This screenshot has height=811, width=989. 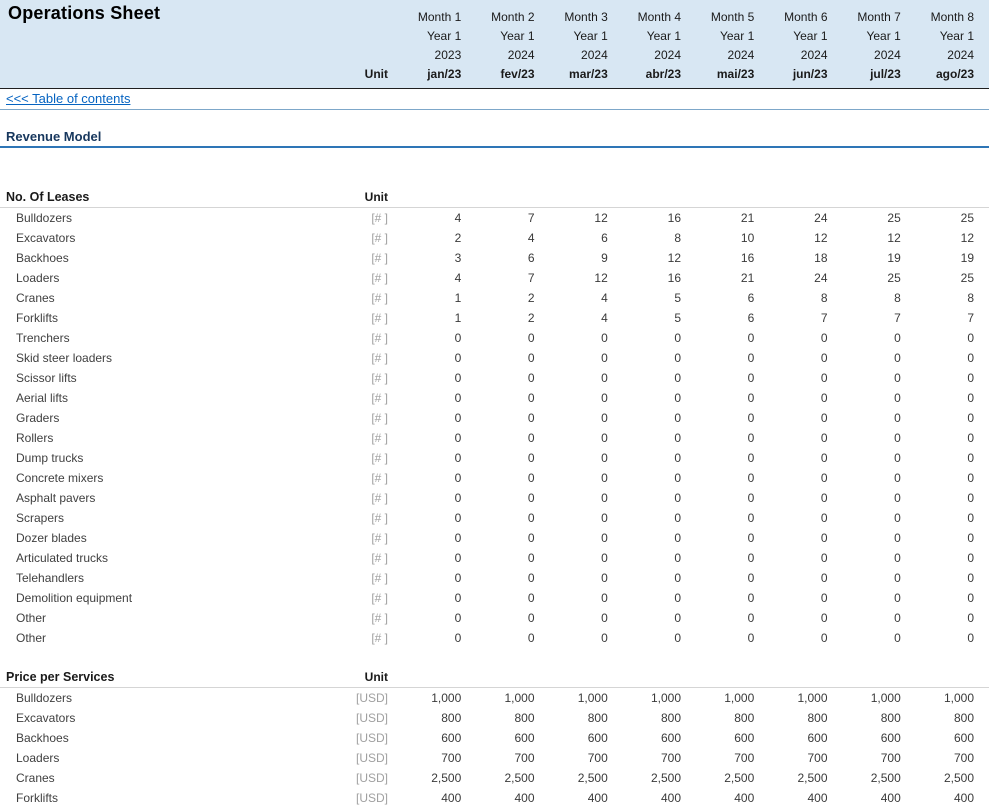 I want to click on value-cell: 3, so click(x=426, y=258).